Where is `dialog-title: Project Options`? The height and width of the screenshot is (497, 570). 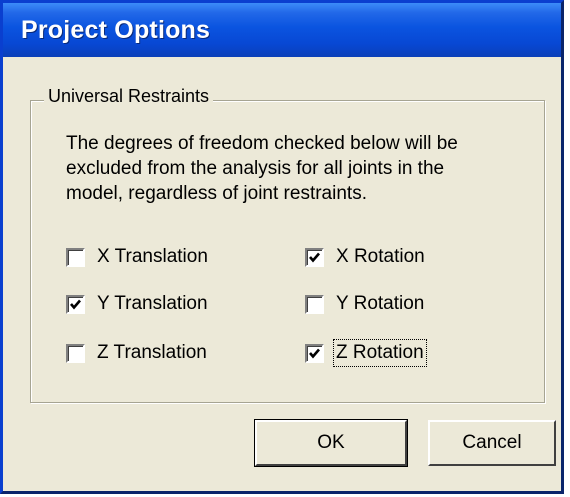 dialog-title: Project Options is located at coordinates (116, 30).